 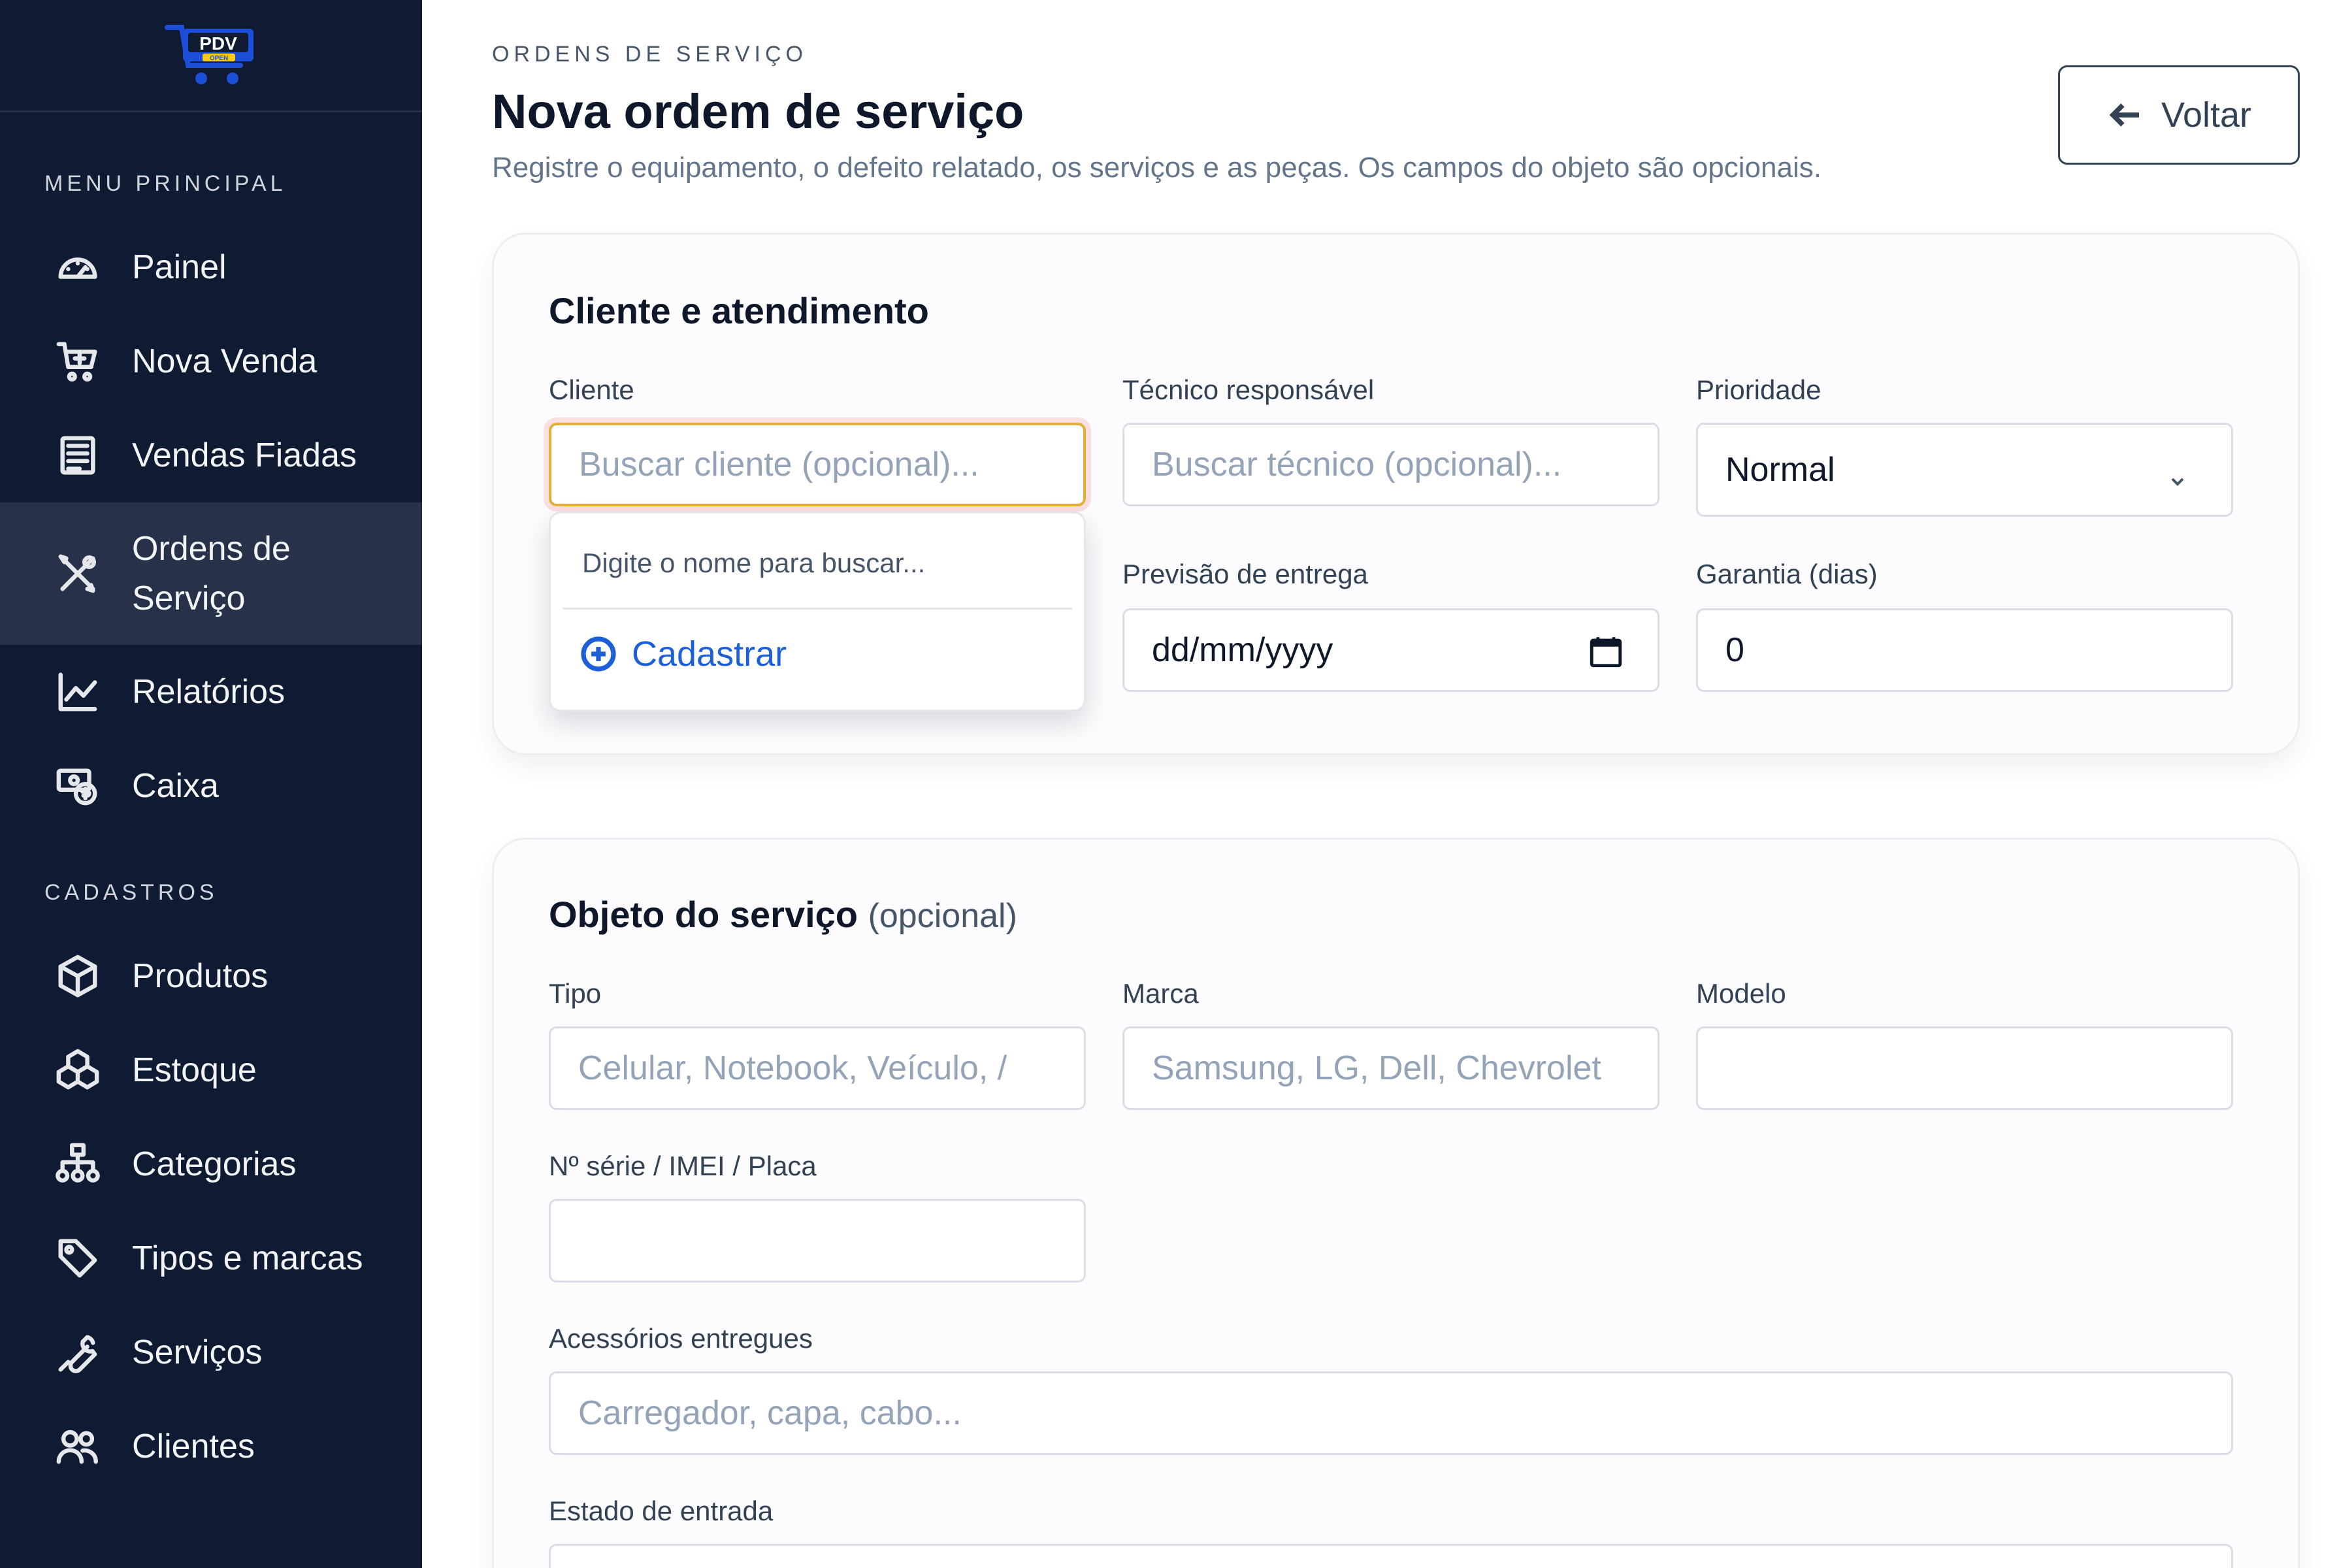 I want to click on sidebar-item-produtos: Produtos, so click(x=211, y=976).